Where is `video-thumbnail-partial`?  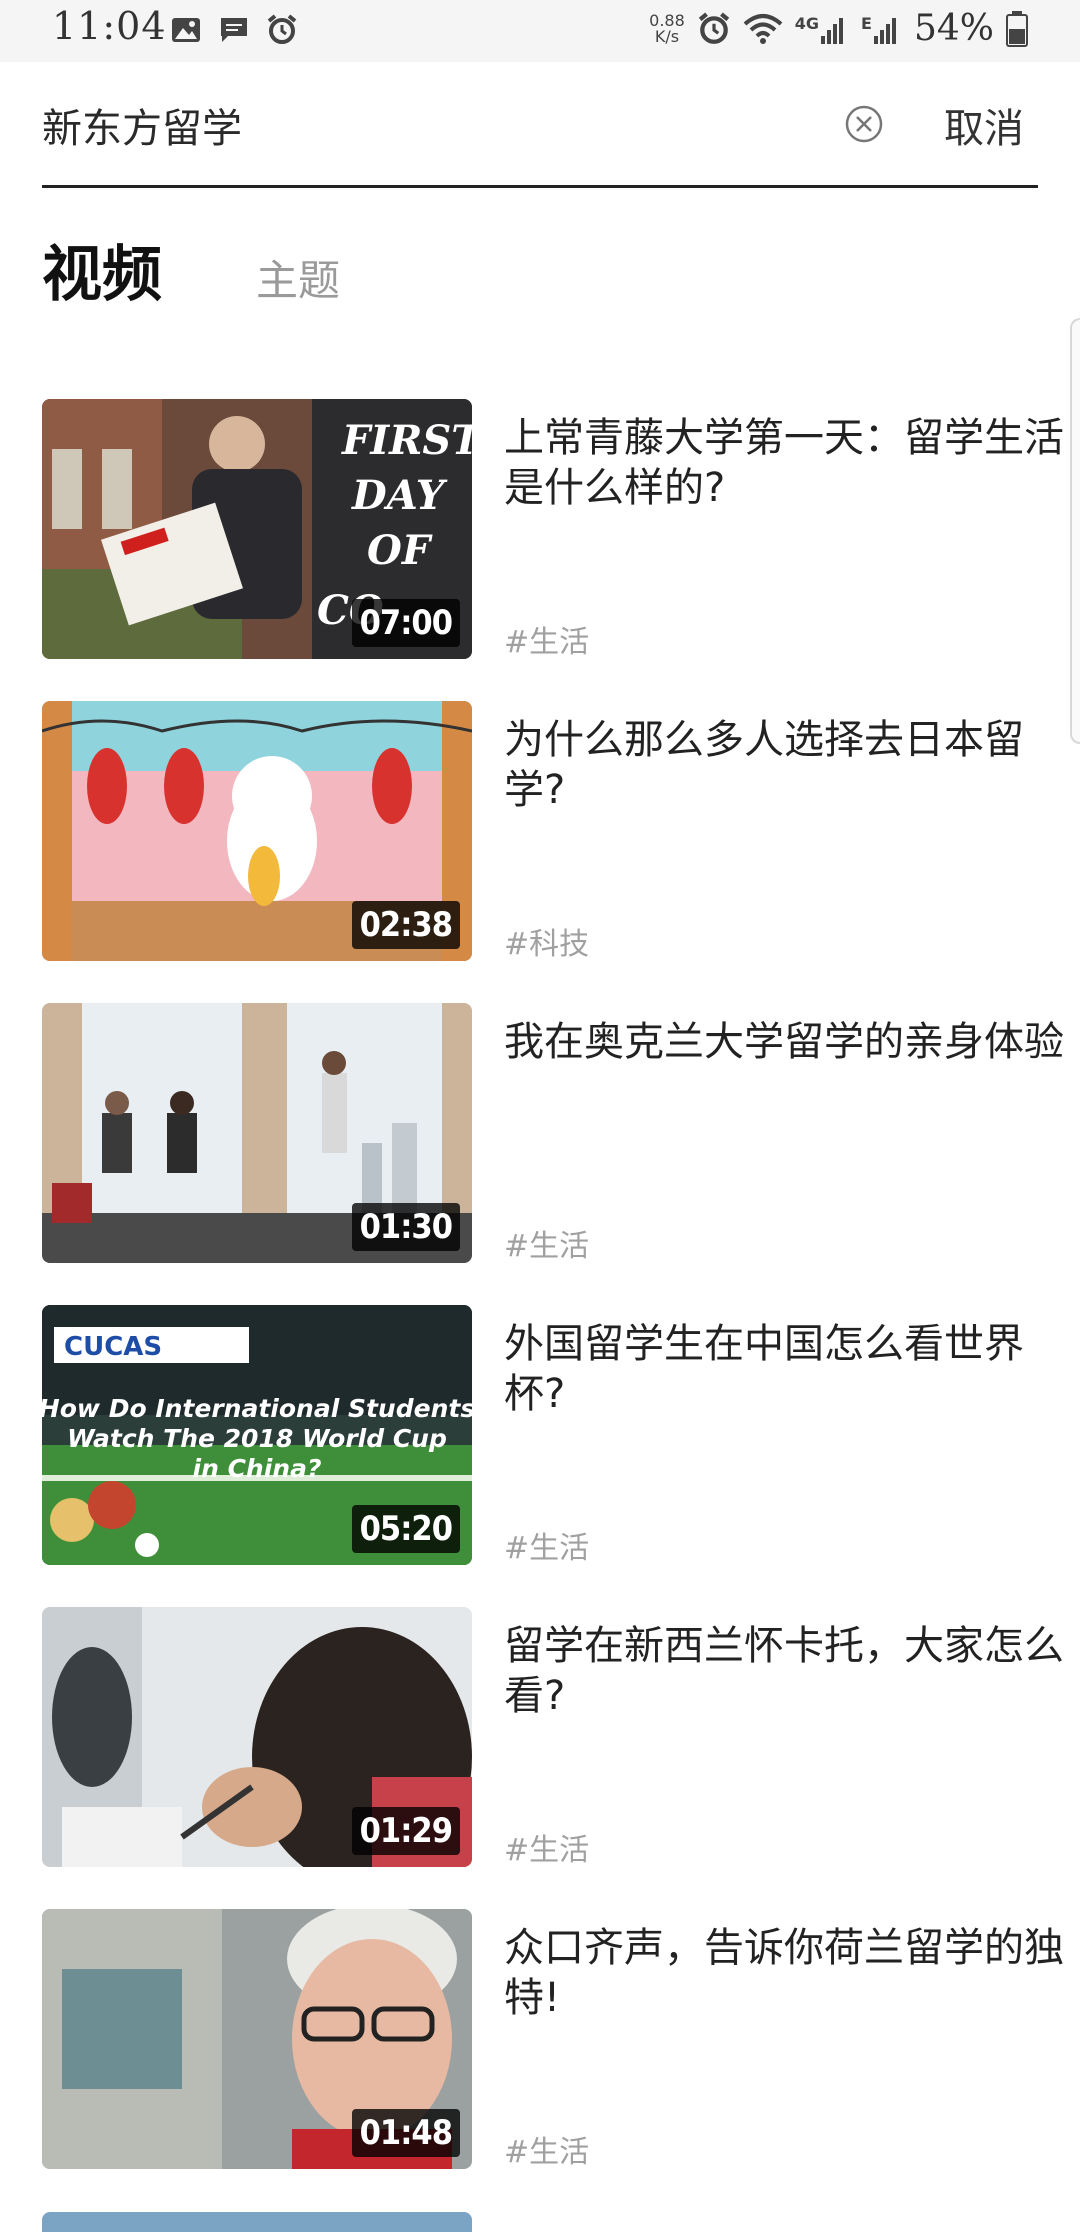 video-thumbnail-partial is located at coordinates (257, 2222).